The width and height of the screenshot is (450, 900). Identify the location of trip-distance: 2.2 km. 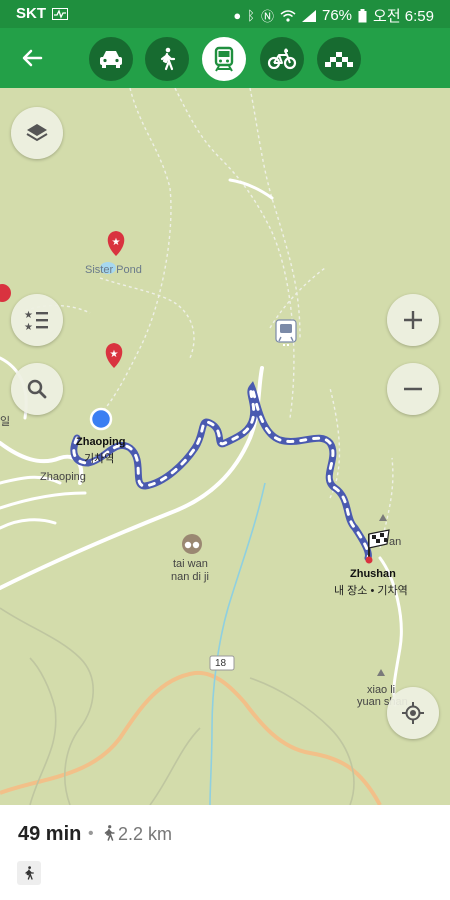
(145, 834).